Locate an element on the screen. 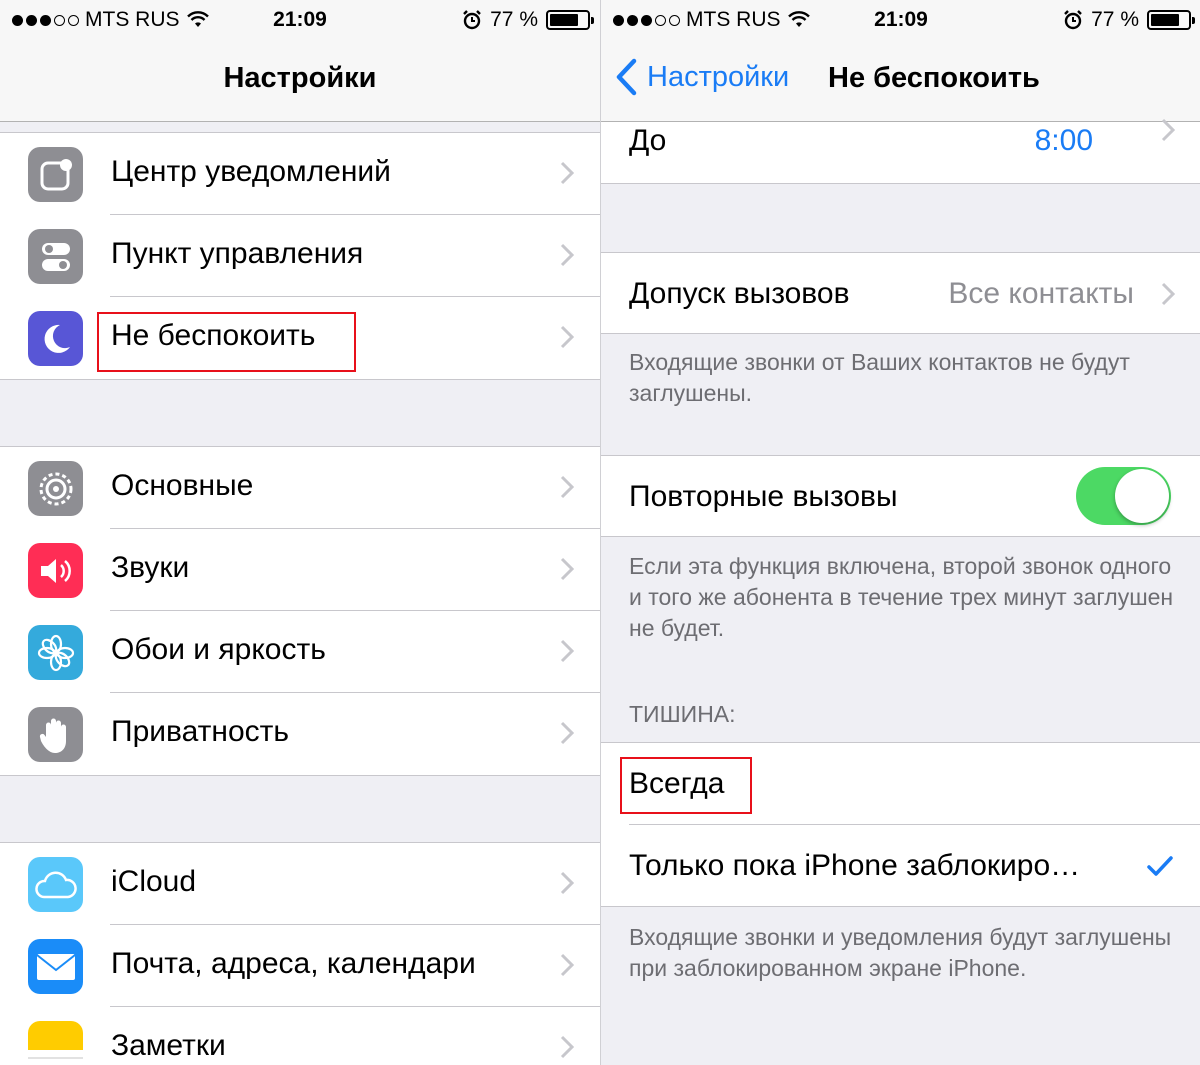  back-button: Настройки is located at coordinates (702, 77).